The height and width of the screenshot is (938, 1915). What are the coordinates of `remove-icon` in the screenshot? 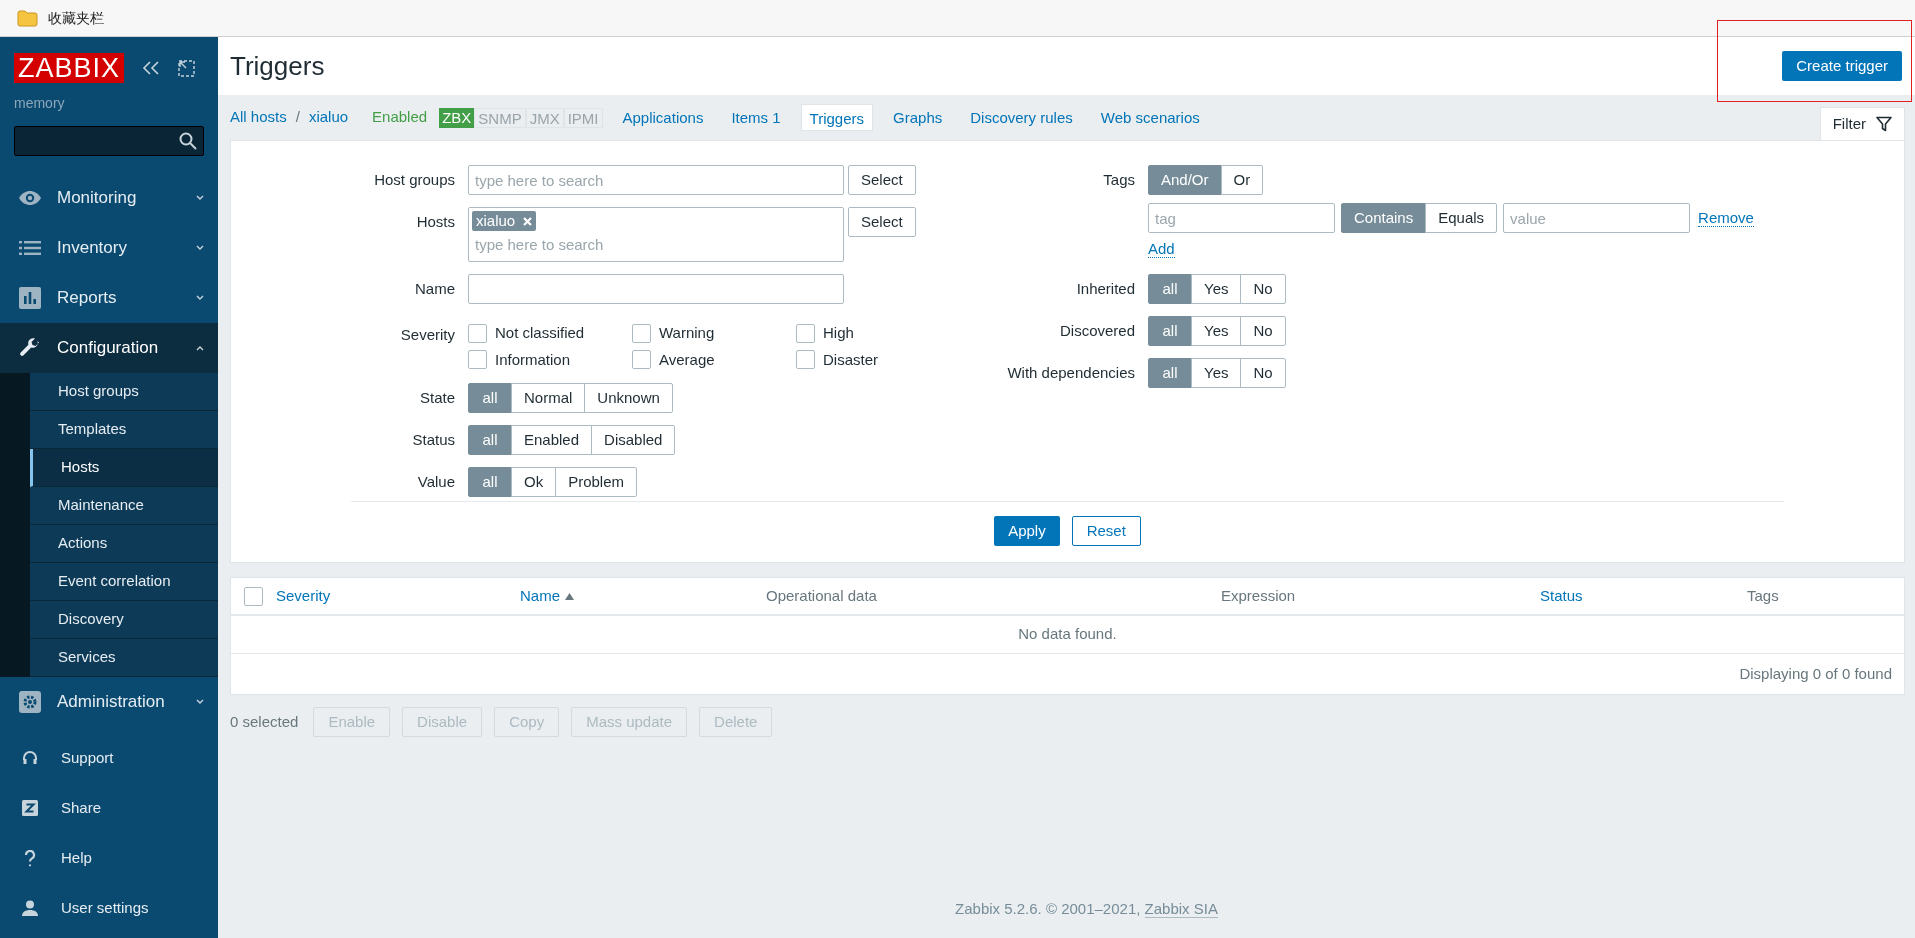 It's located at (528, 221).